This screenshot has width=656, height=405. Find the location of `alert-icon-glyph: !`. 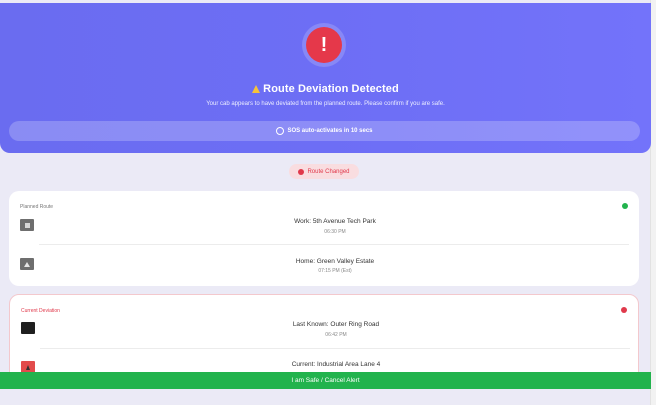

alert-icon-glyph: ! is located at coordinates (324, 44).